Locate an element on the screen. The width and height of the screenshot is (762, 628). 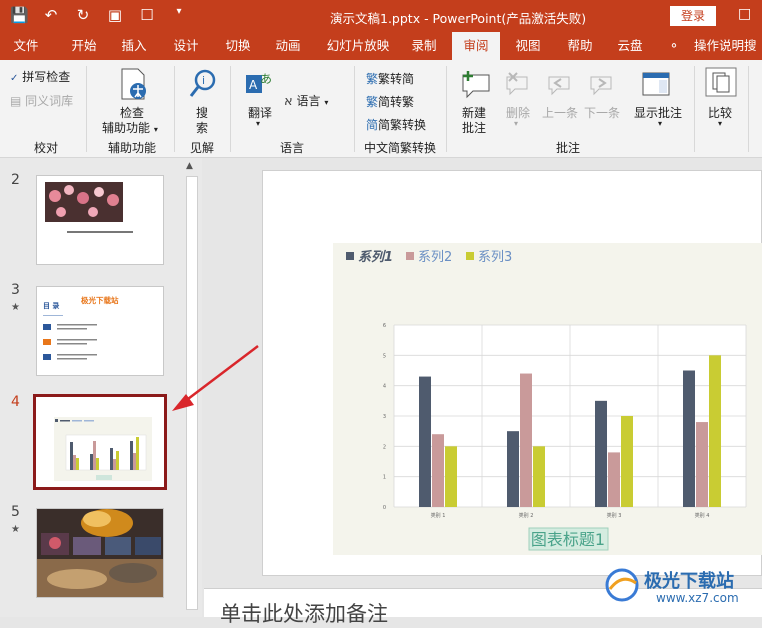
tab-animations: 动画 is located at coordinates (288, 46).